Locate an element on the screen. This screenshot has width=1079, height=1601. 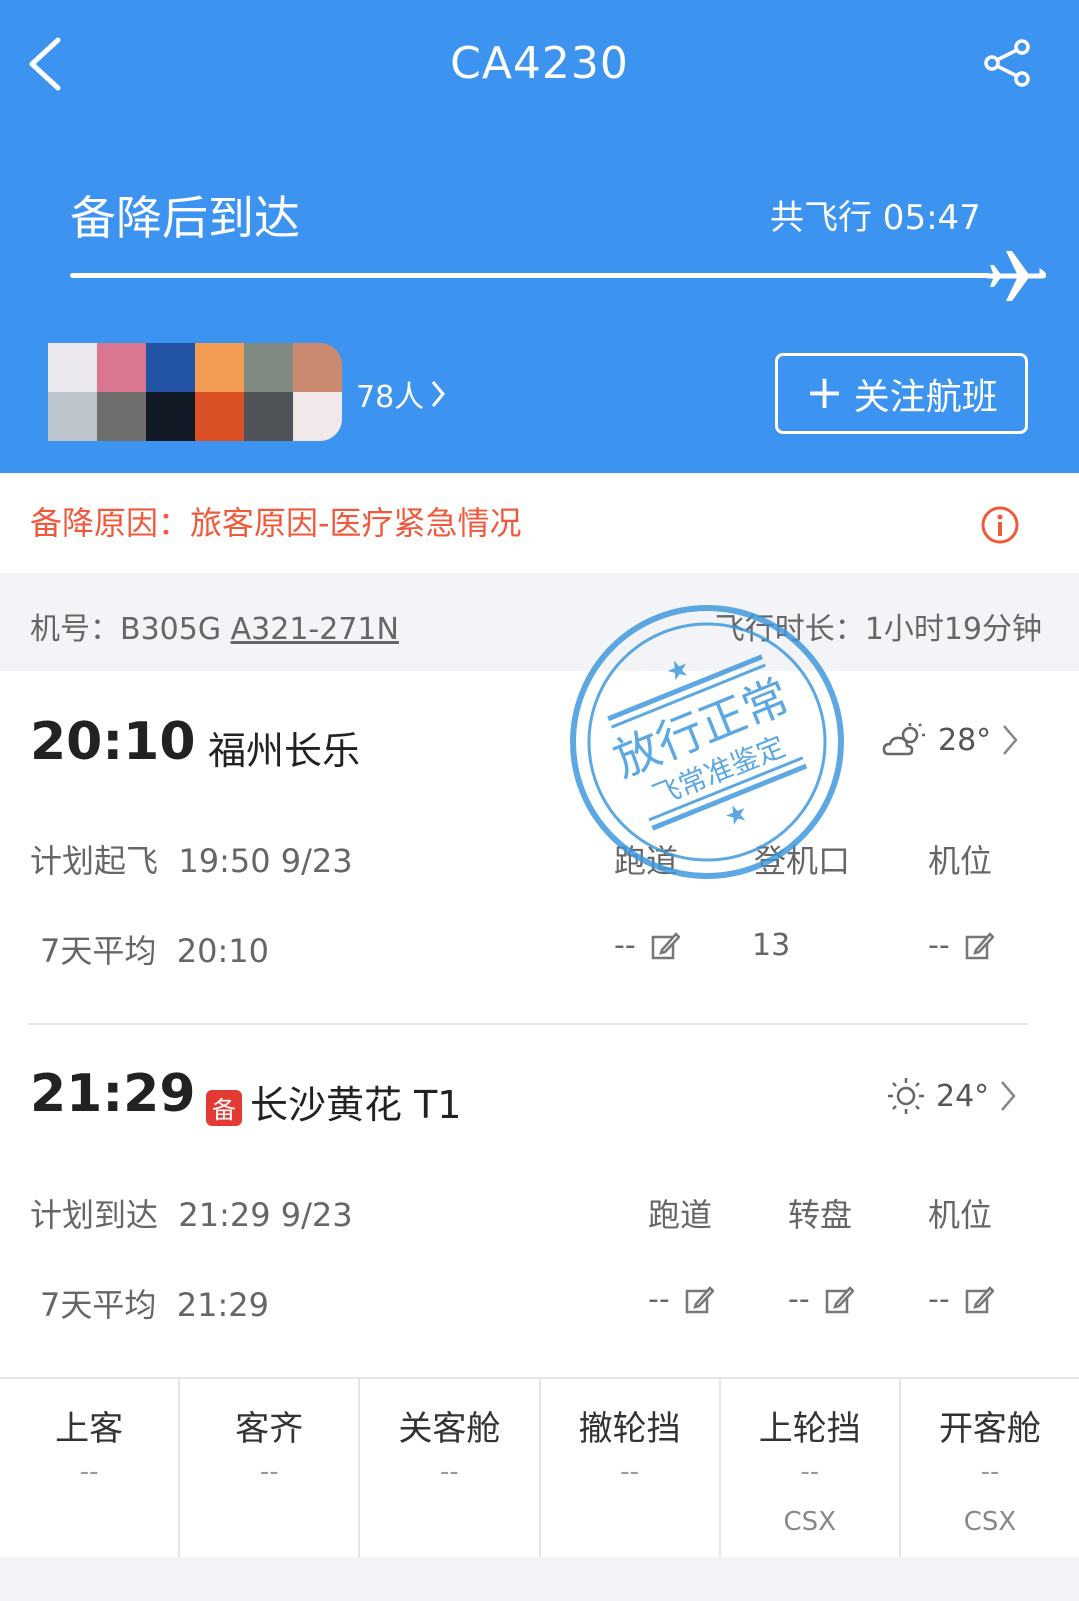
passenger-count-link: 78人 is located at coordinates (401, 394).